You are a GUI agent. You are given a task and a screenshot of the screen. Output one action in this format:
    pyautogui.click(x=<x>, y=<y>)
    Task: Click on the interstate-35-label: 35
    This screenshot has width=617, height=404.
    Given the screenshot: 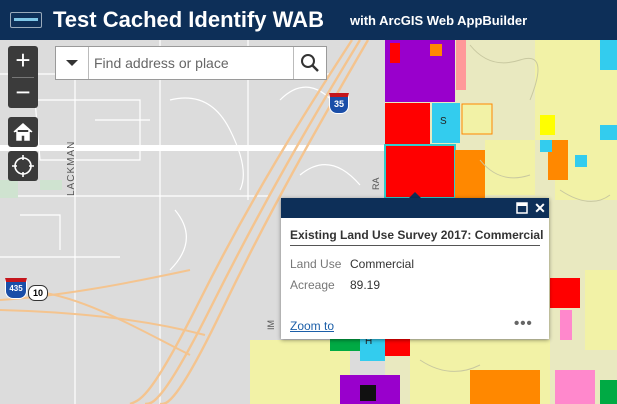 What is the action you would take?
    pyautogui.click(x=338, y=104)
    